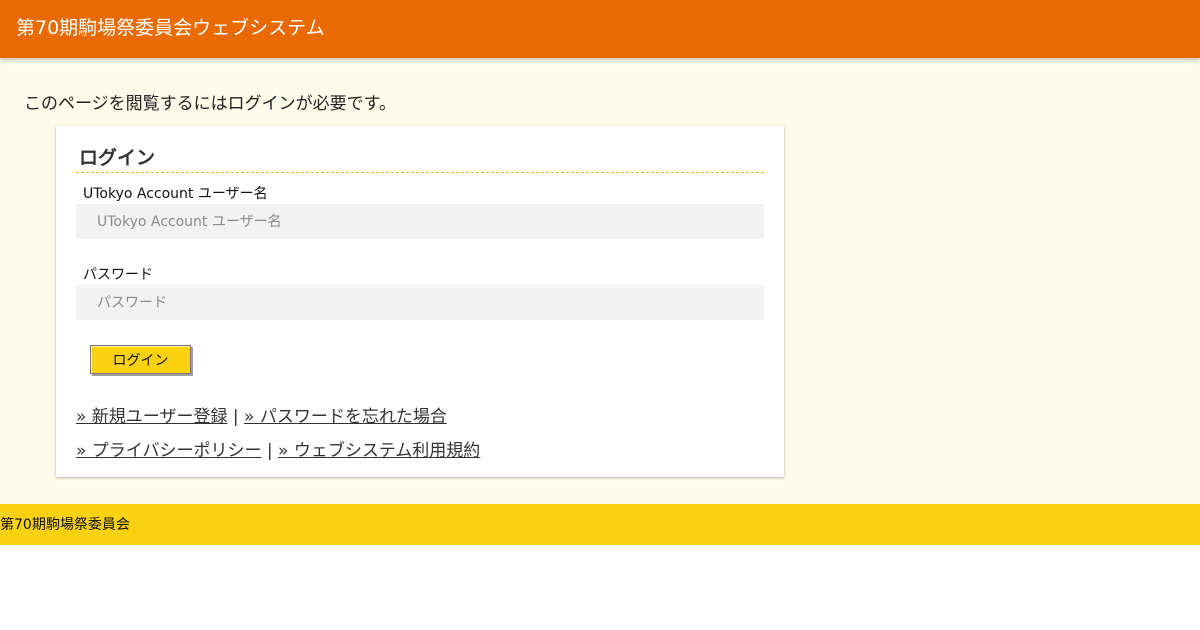 The width and height of the screenshot is (1200, 630). I want to click on login-required-notice: このページを閲覧するにはログインが必要です。, so click(210, 104).